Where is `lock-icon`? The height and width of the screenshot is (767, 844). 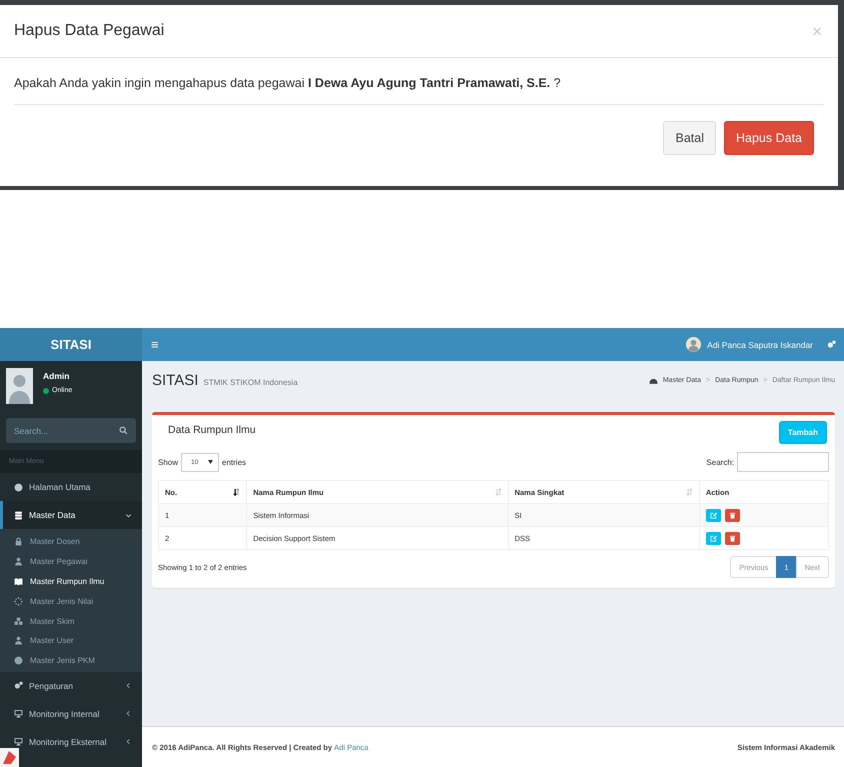 lock-icon is located at coordinates (18, 541).